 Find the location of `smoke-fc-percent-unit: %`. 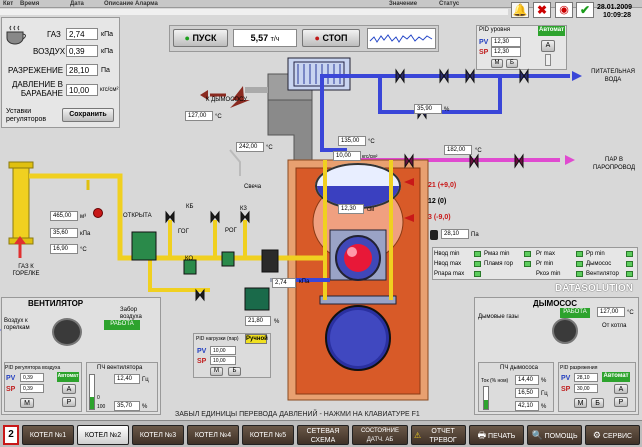

smoke-fc-percent-unit: % is located at coordinates (544, 407).